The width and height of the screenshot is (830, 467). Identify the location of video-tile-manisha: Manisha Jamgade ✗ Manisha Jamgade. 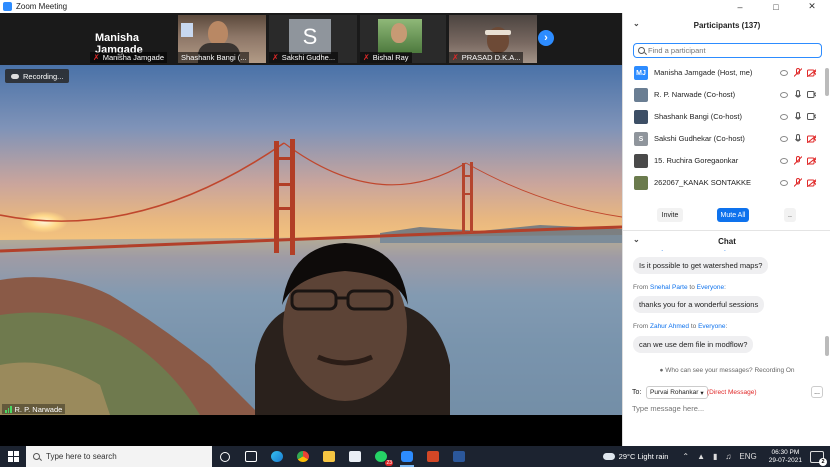
(132, 39).